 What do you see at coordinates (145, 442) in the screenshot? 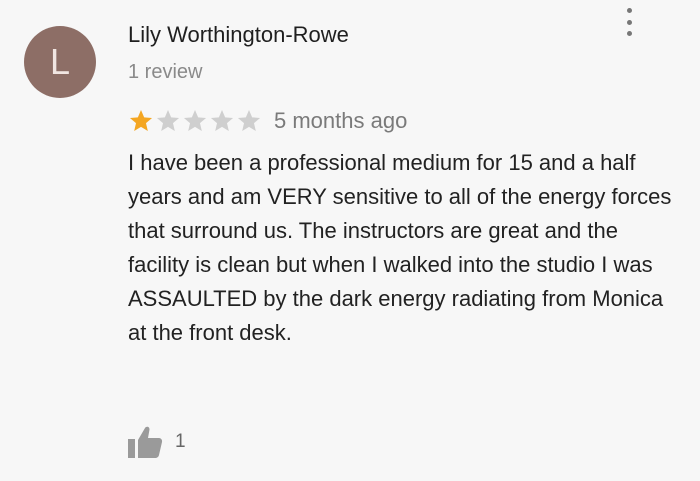
I see `thumb-up-icon` at bounding box center [145, 442].